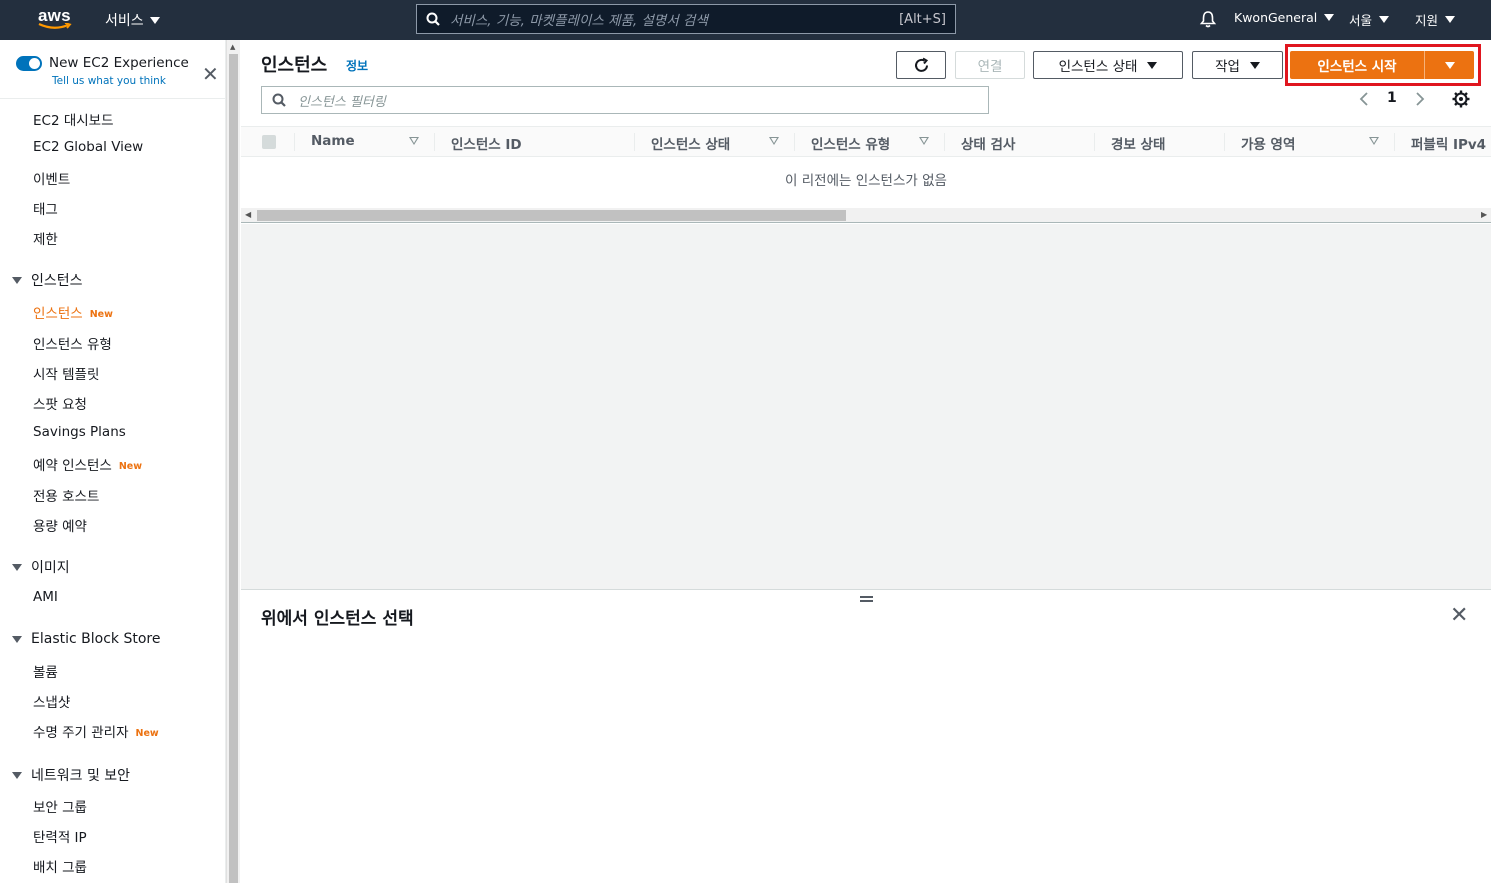  What do you see at coordinates (686, 19) in the screenshot?
I see `global-search-input: 서비스, 기능, 마켓플레이스 제품, 설명서 검색 [Alt+S]` at bounding box center [686, 19].